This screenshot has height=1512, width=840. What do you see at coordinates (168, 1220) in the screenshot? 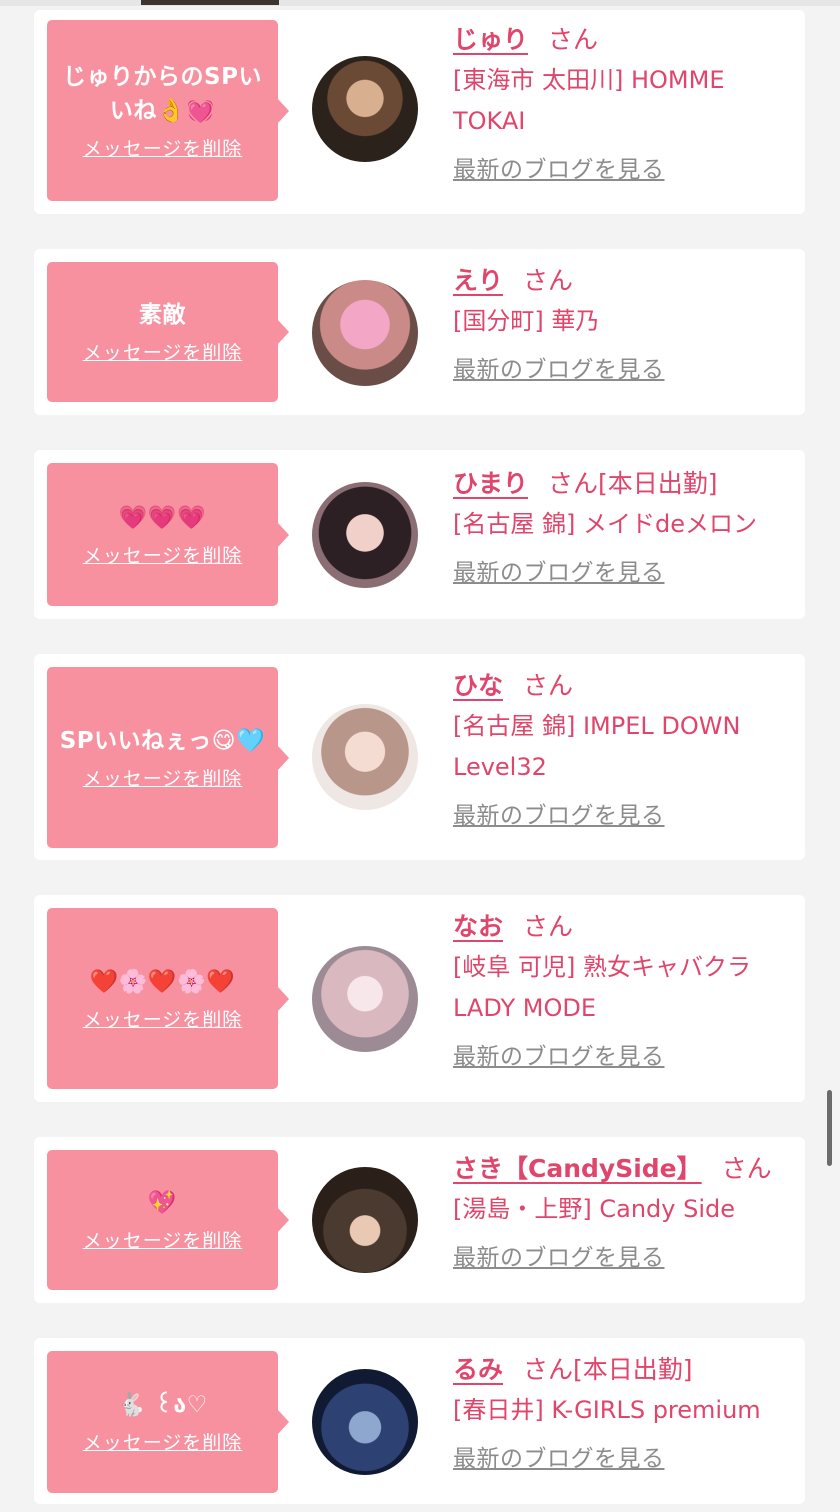
I see `message-bubble: 💖 メッセージを削除` at bounding box center [168, 1220].